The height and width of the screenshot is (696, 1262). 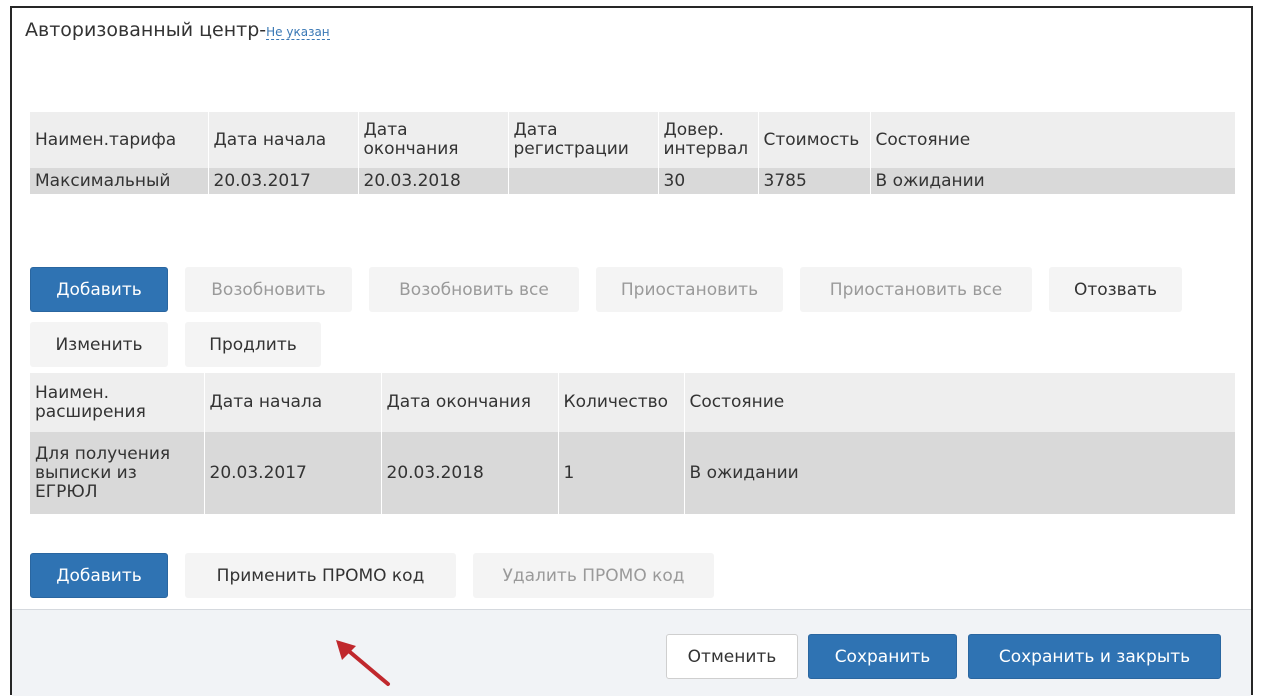 What do you see at coordinates (814, 181) in the screenshot?
I see `cost-cell: 3785` at bounding box center [814, 181].